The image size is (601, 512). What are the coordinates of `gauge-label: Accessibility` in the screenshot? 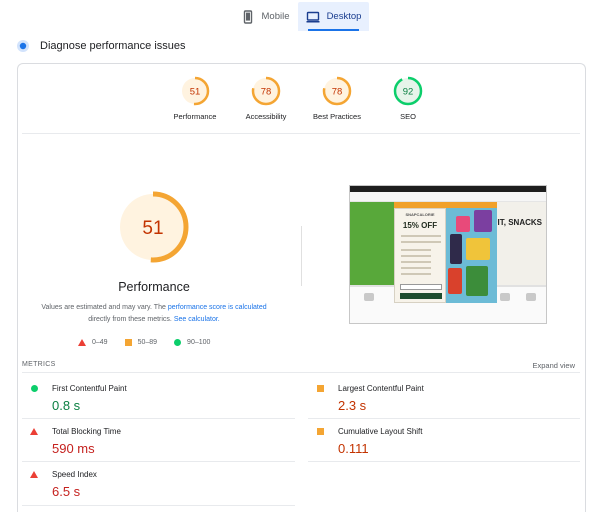 It's located at (266, 116).